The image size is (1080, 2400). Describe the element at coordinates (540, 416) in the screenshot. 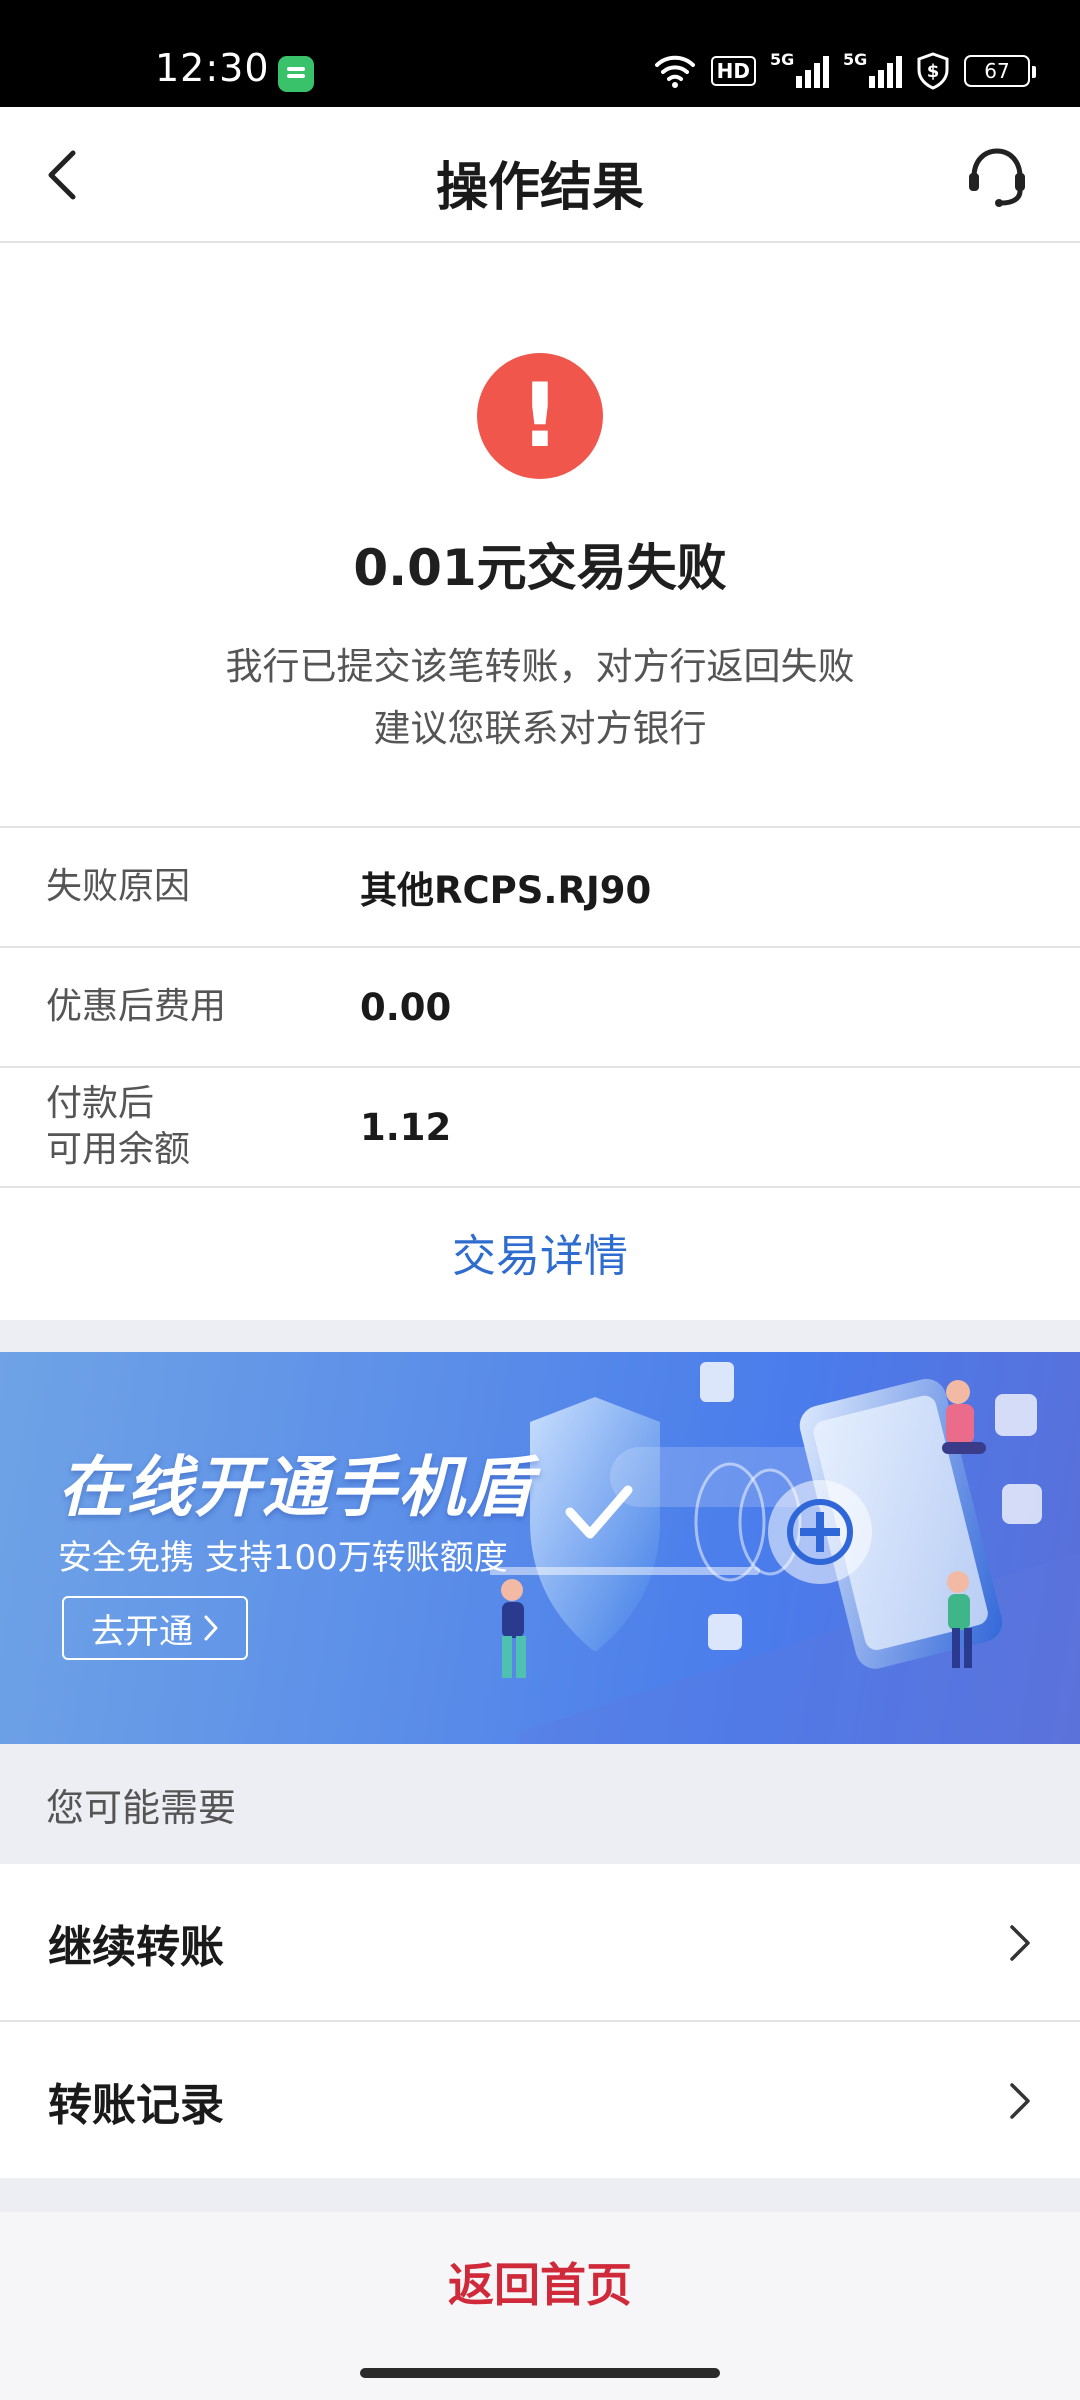

I see `error-exclamation-icon: !` at that location.